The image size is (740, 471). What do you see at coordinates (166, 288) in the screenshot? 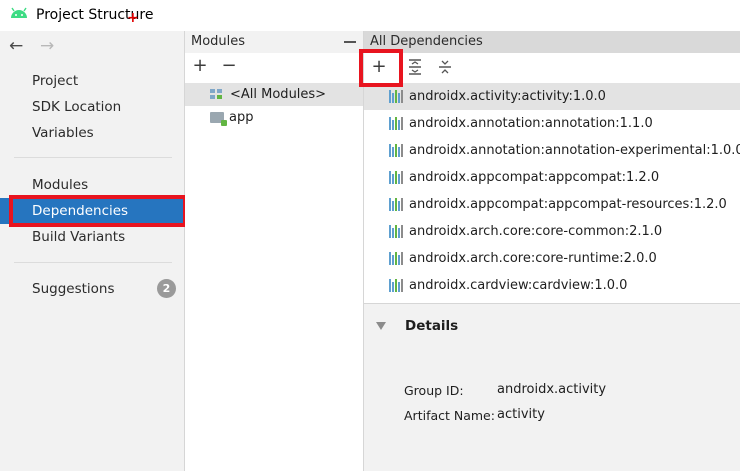
I see `suggestions-count-badge: 2` at bounding box center [166, 288].